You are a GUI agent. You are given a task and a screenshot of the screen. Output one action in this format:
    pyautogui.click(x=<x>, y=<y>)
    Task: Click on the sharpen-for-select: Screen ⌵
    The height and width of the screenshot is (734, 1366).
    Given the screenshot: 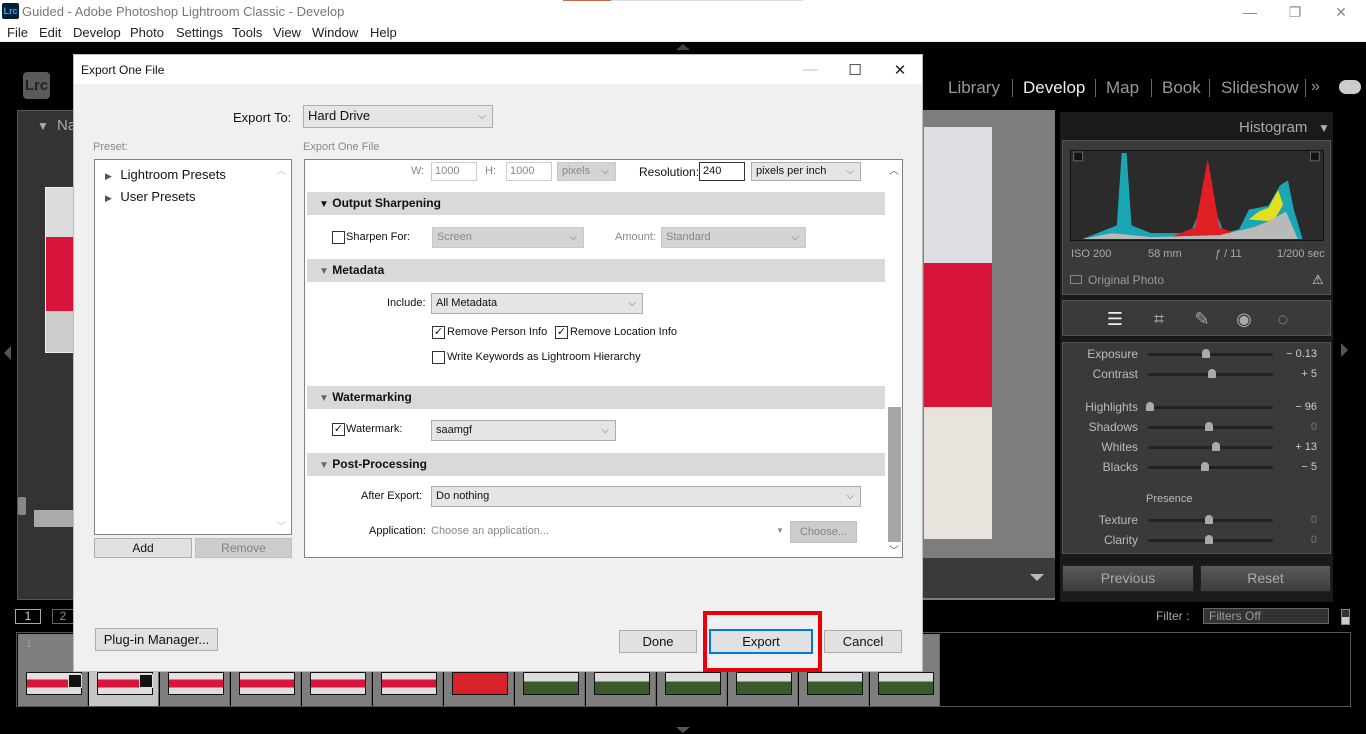 What is the action you would take?
    pyautogui.click(x=508, y=237)
    